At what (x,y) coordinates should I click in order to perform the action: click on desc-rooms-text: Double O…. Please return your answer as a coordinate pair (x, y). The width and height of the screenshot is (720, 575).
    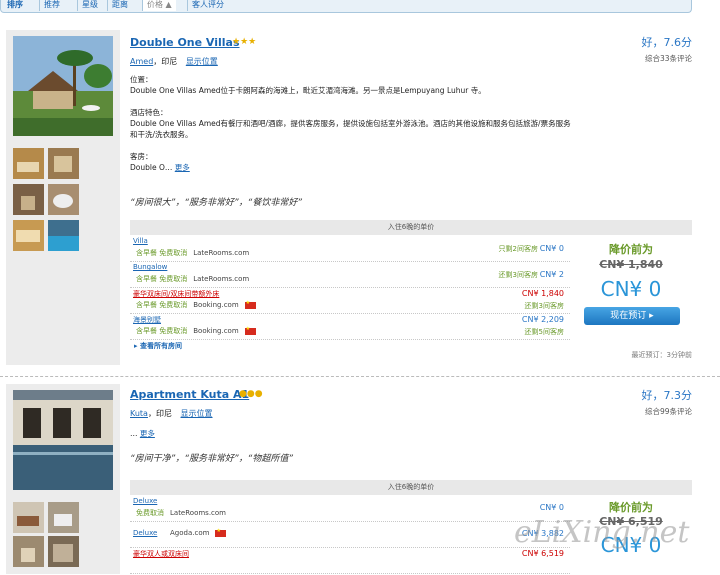
    Looking at the image, I should click on (151, 167).